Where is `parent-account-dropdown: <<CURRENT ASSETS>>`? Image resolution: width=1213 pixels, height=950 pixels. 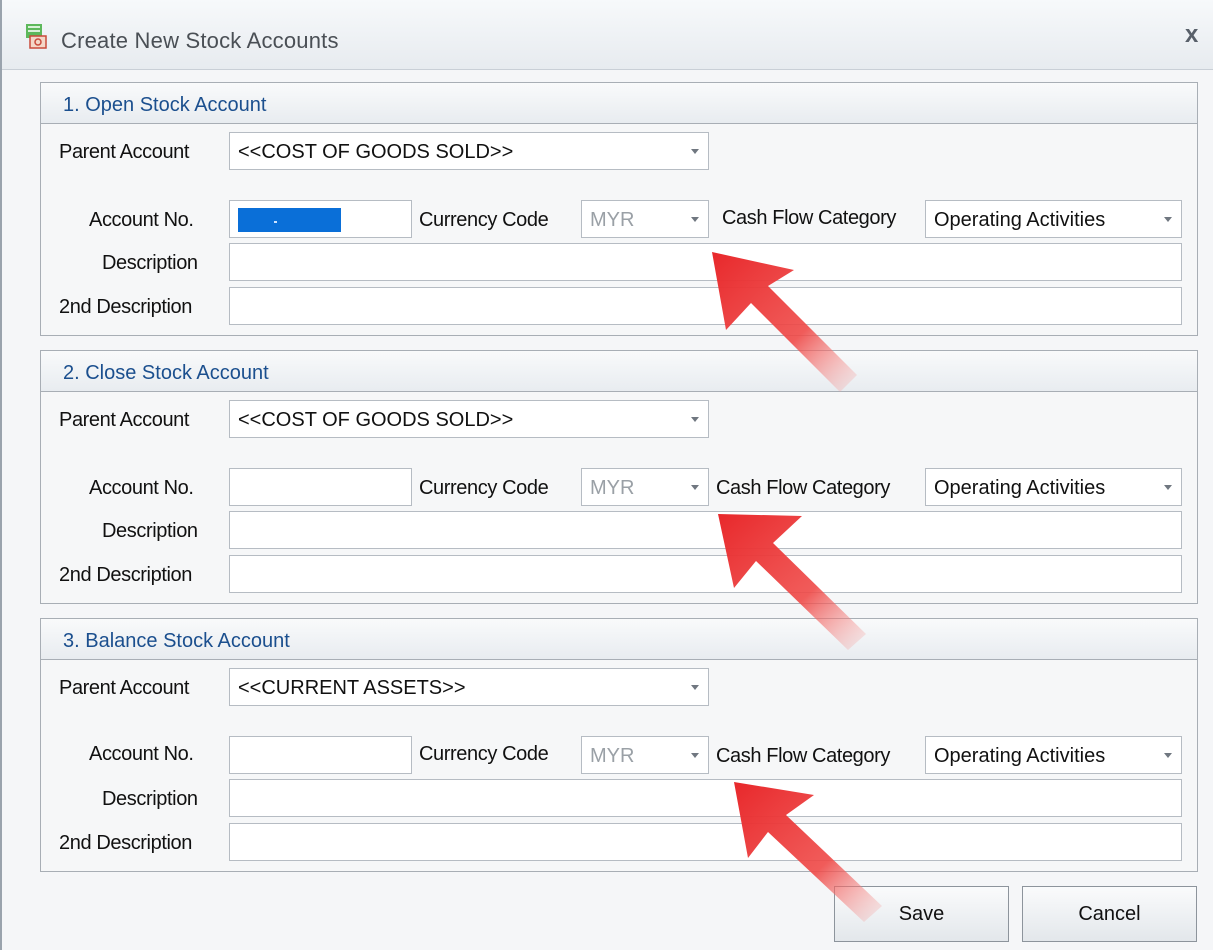
parent-account-dropdown: <<CURRENT ASSETS>> is located at coordinates (469, 687).